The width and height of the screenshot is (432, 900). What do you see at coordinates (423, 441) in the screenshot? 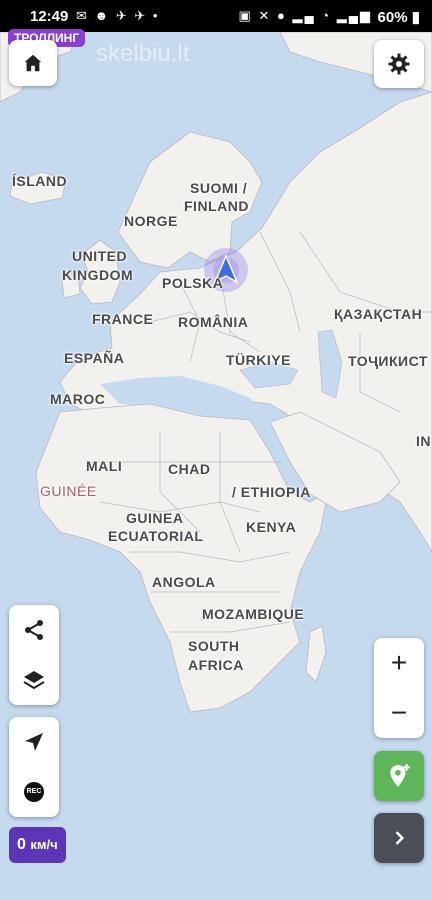
I see `map-label-in: IN` at bounding box center [423, 441].